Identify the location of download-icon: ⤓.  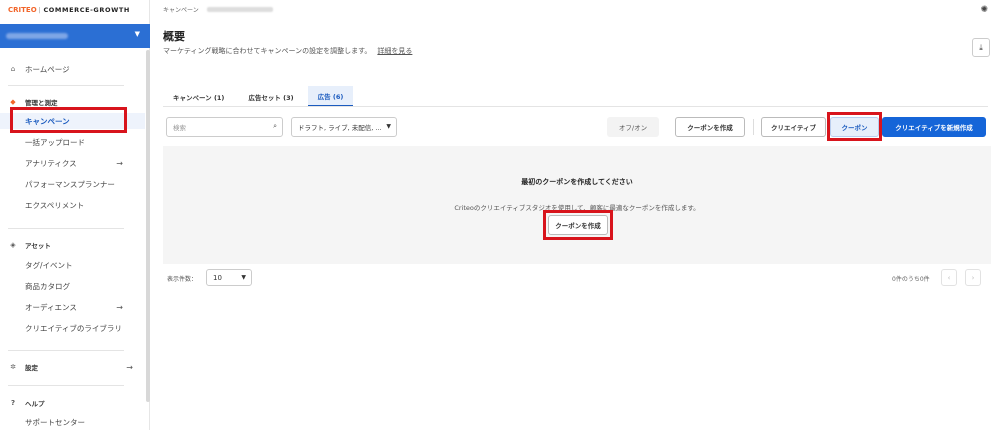
(981, 47).